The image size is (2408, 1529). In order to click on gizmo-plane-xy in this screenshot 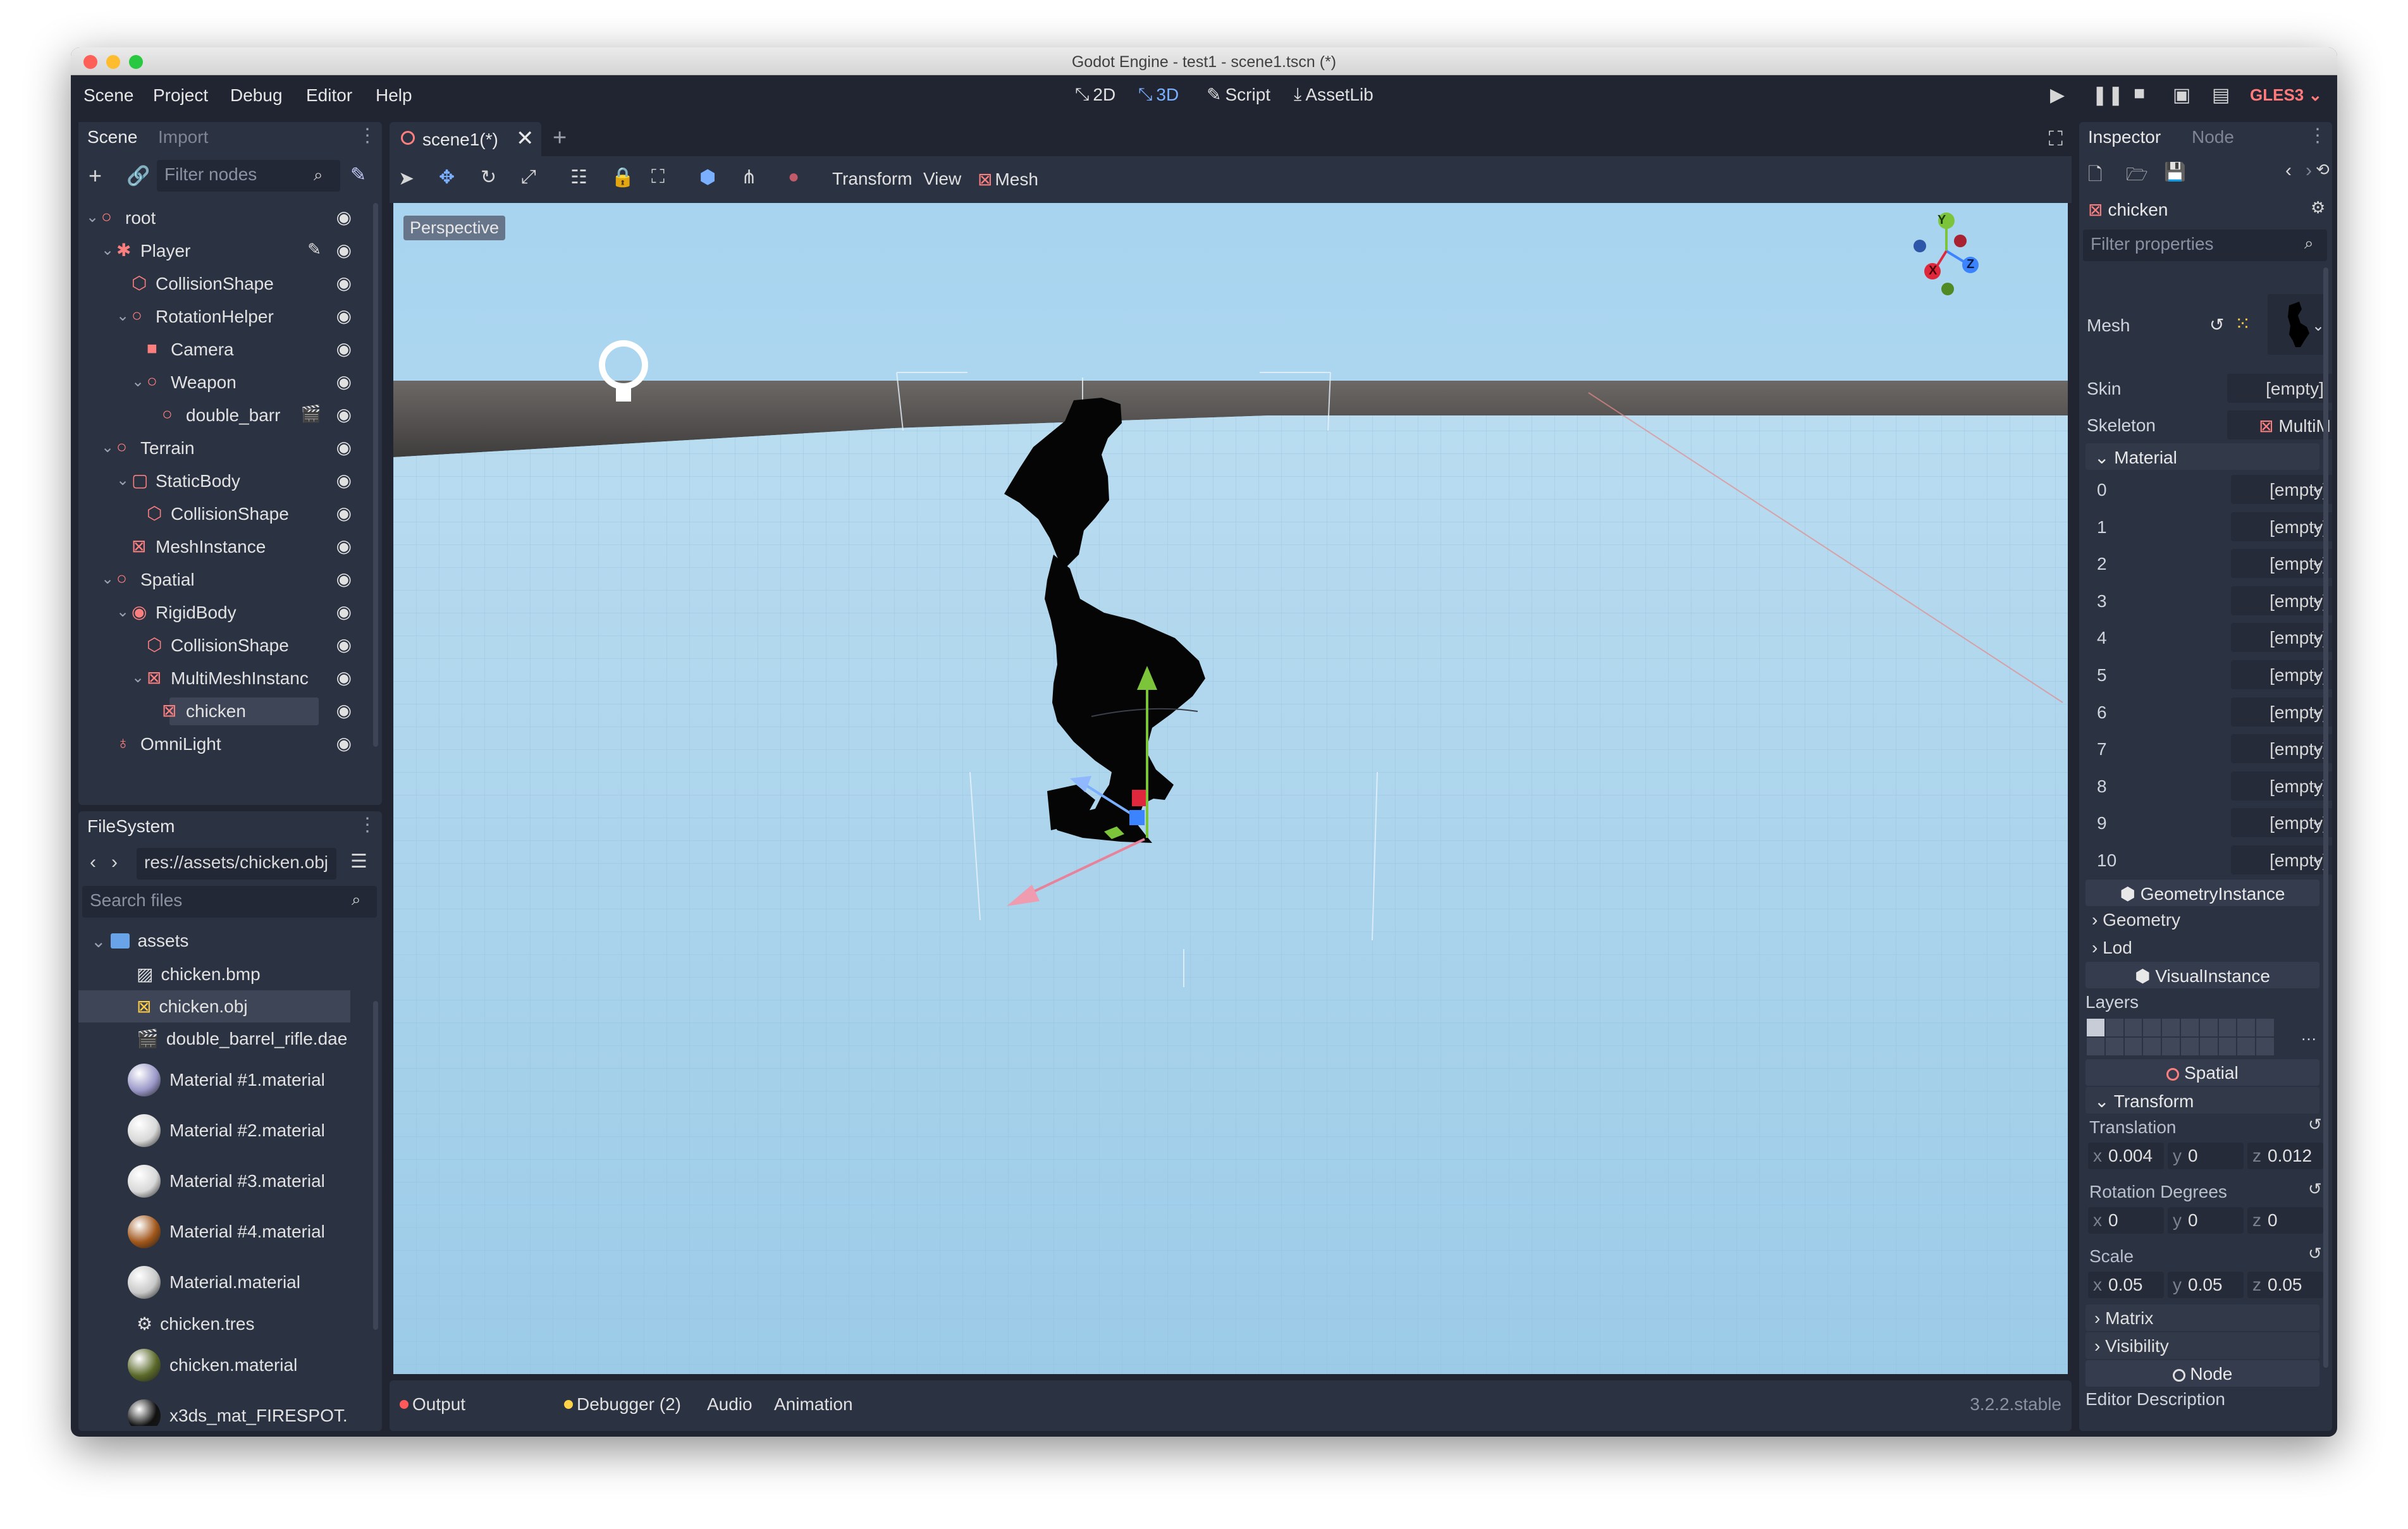, I will do `click(1139, 798)`.